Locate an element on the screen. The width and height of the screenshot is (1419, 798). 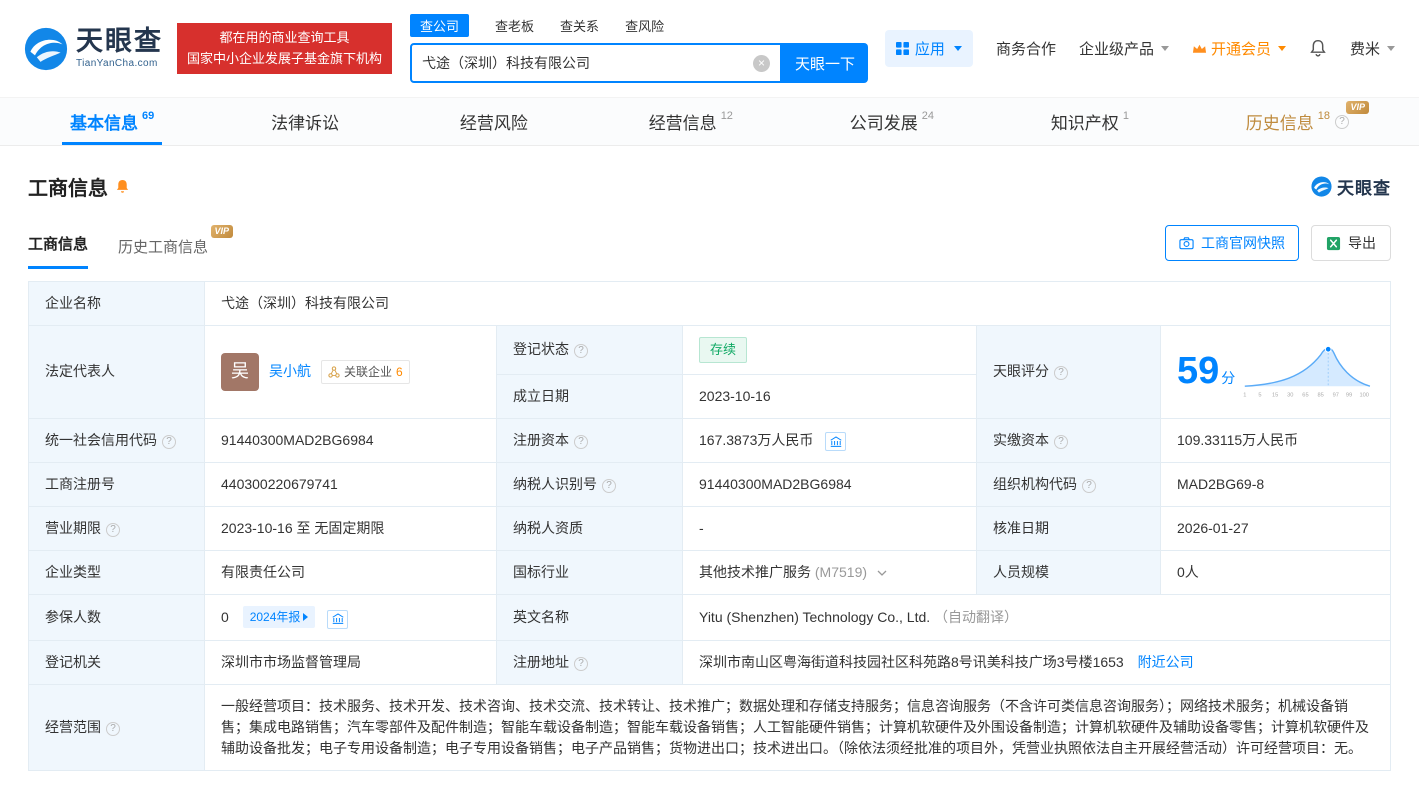
section-header: 工商信息 天眼查 is located at coordinates (709, 186).